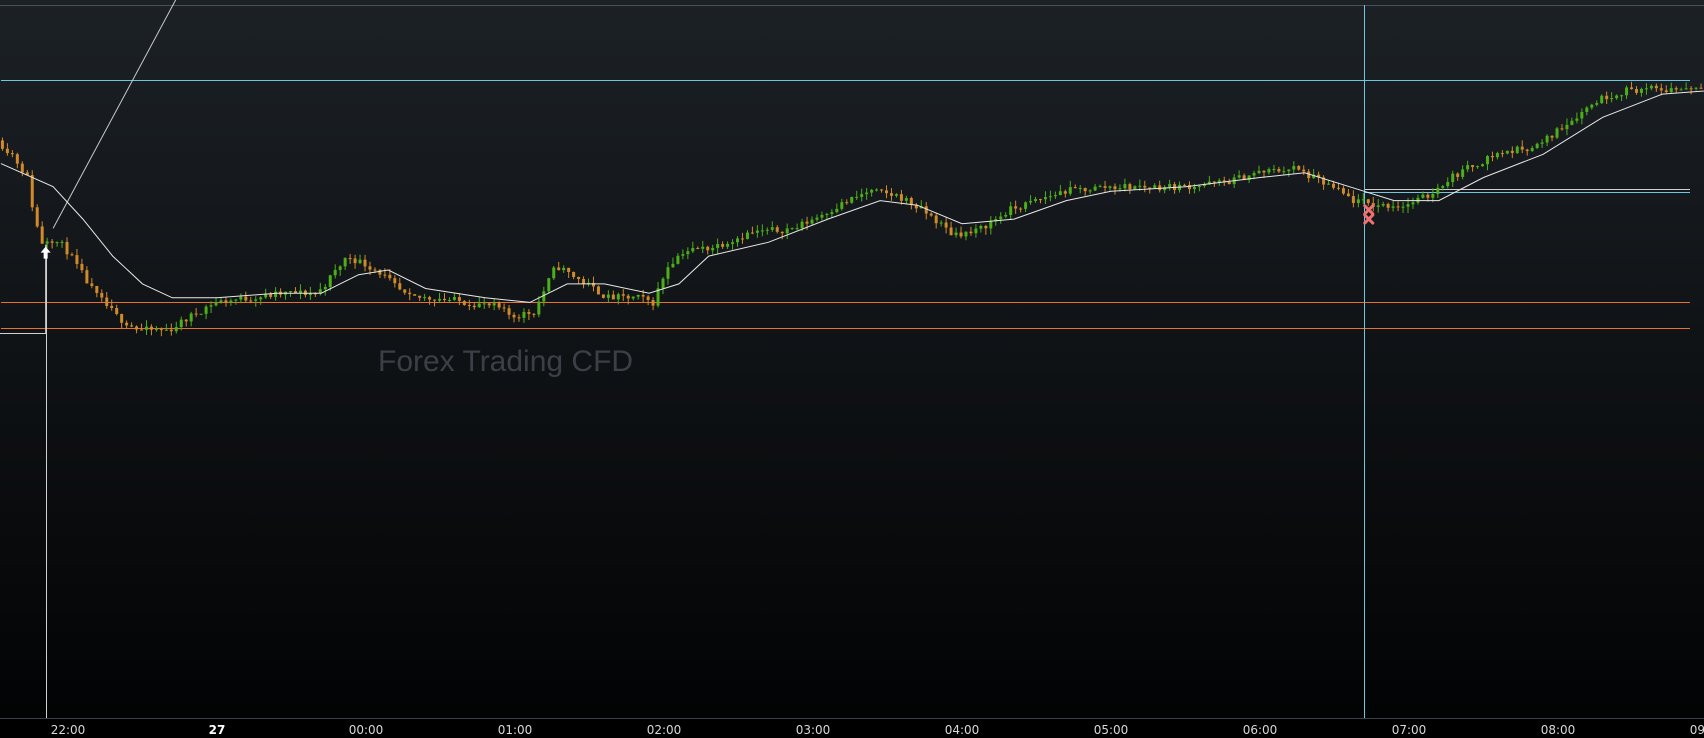 The height and width of the screenshot is (738, 1704). I want to click on time-tick-label: 00:00, so click(366, 730).